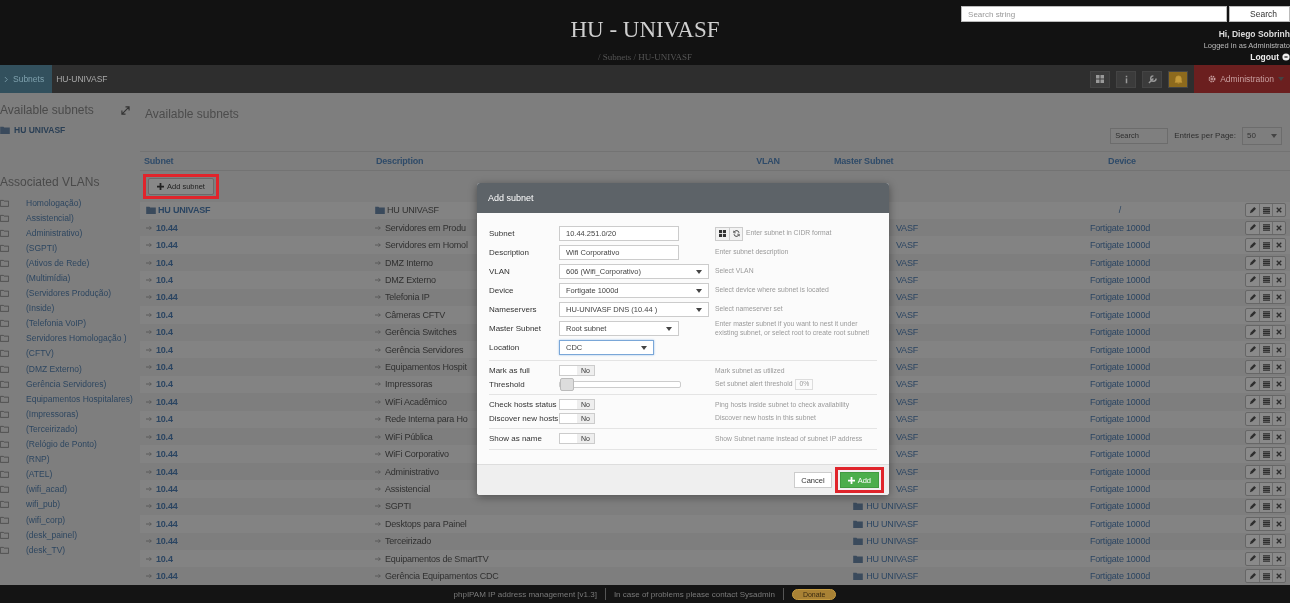 The image size is (1290, 603). I want to click on entries-select: 50, so click(1262, 135).